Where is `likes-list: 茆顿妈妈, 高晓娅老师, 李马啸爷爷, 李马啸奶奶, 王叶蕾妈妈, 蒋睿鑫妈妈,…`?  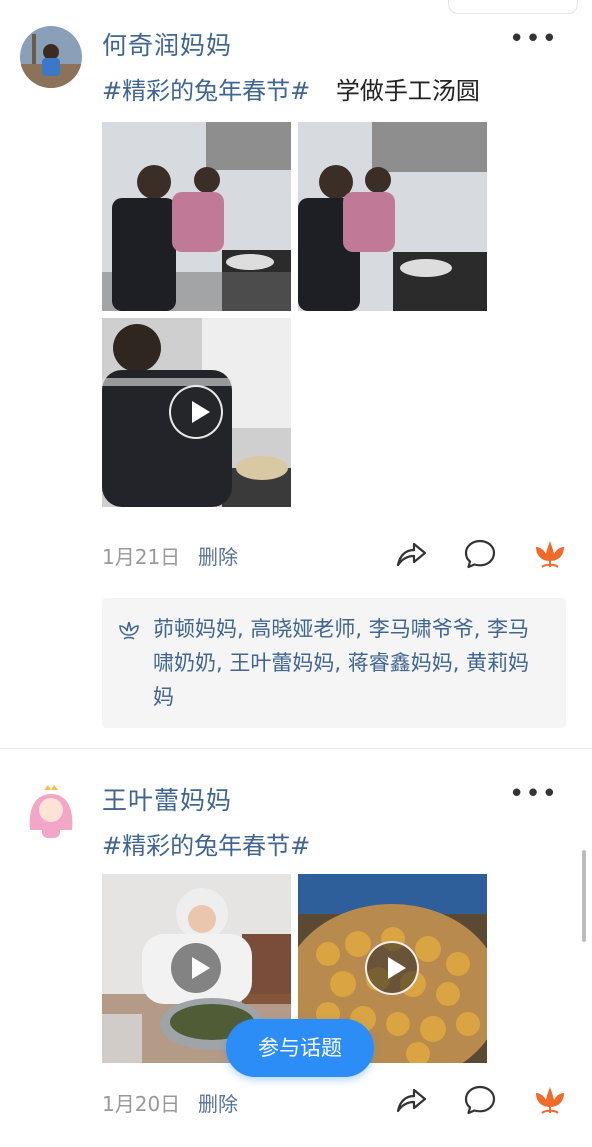 likes-list: 茆顿妈妈, 高晓娅老师, 李马啸爷爷, 李马啸奶奶, 王叶蕾妈妈, 蒋睿鑫妈妈,… is located at coordinates (334, 663).